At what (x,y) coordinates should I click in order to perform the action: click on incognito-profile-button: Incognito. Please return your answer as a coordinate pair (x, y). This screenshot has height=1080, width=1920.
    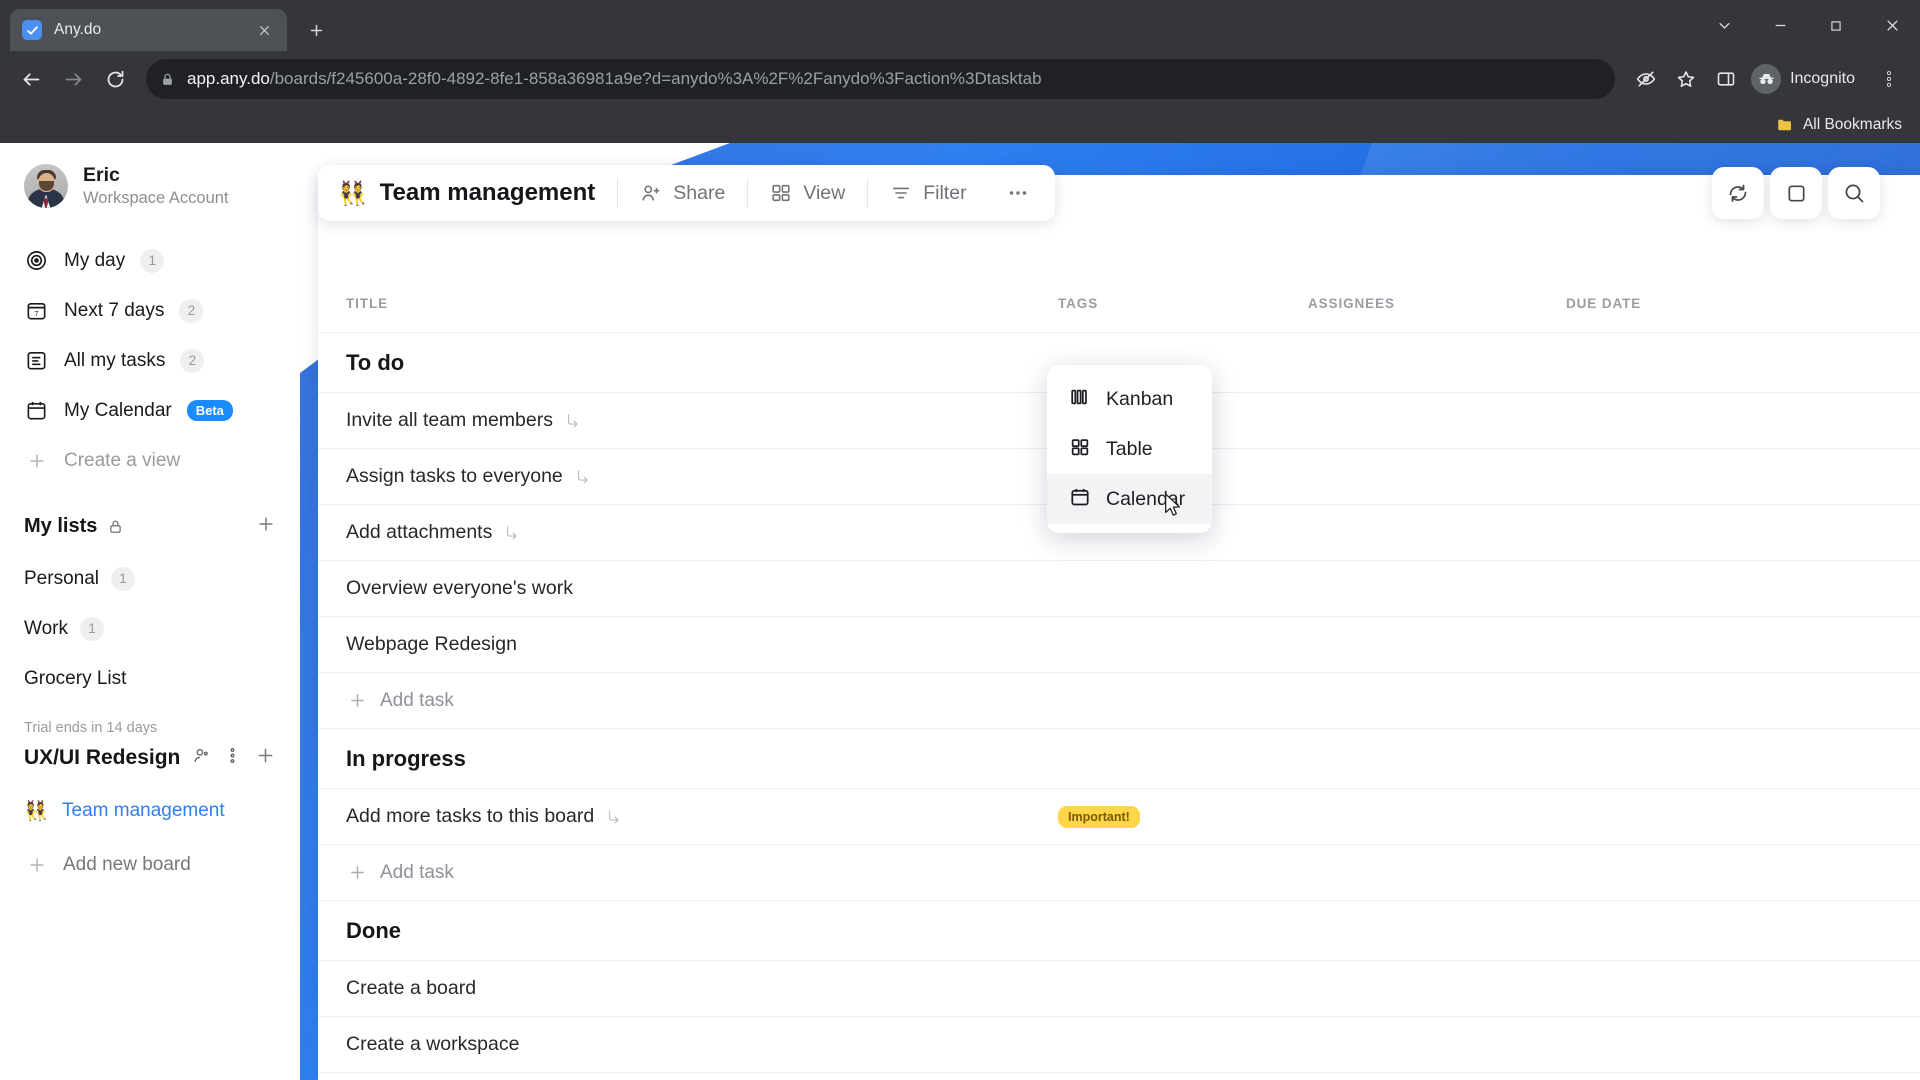
    Looking at the image, I should click on (1807, 79).